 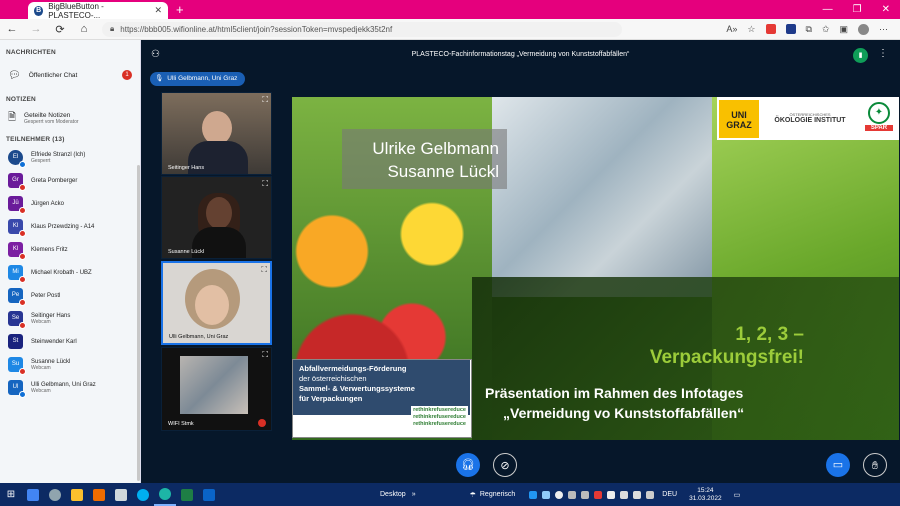 I want to click on taskbar-app-edge, so click(x=165, y=494).